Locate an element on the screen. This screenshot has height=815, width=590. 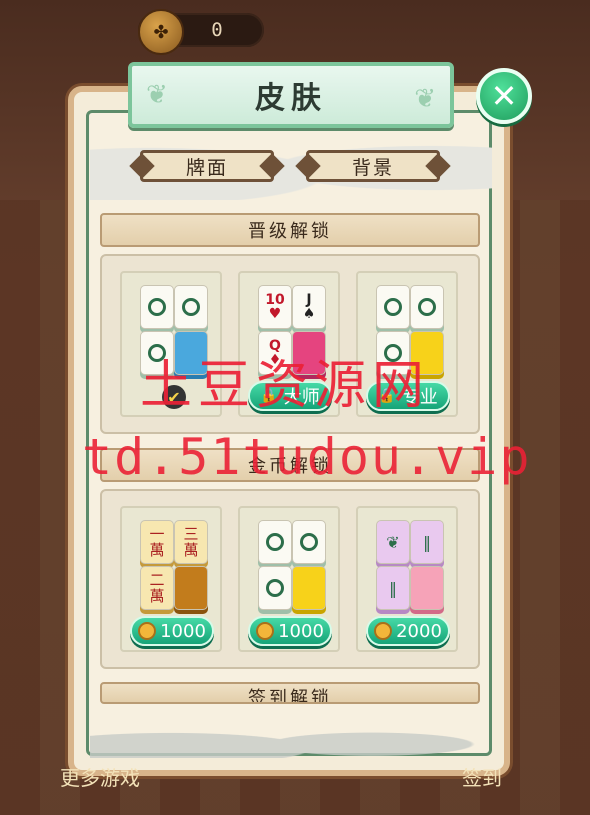
title-banner: ❦ 皮肤 ❦ is located at coordinates (291, 95).